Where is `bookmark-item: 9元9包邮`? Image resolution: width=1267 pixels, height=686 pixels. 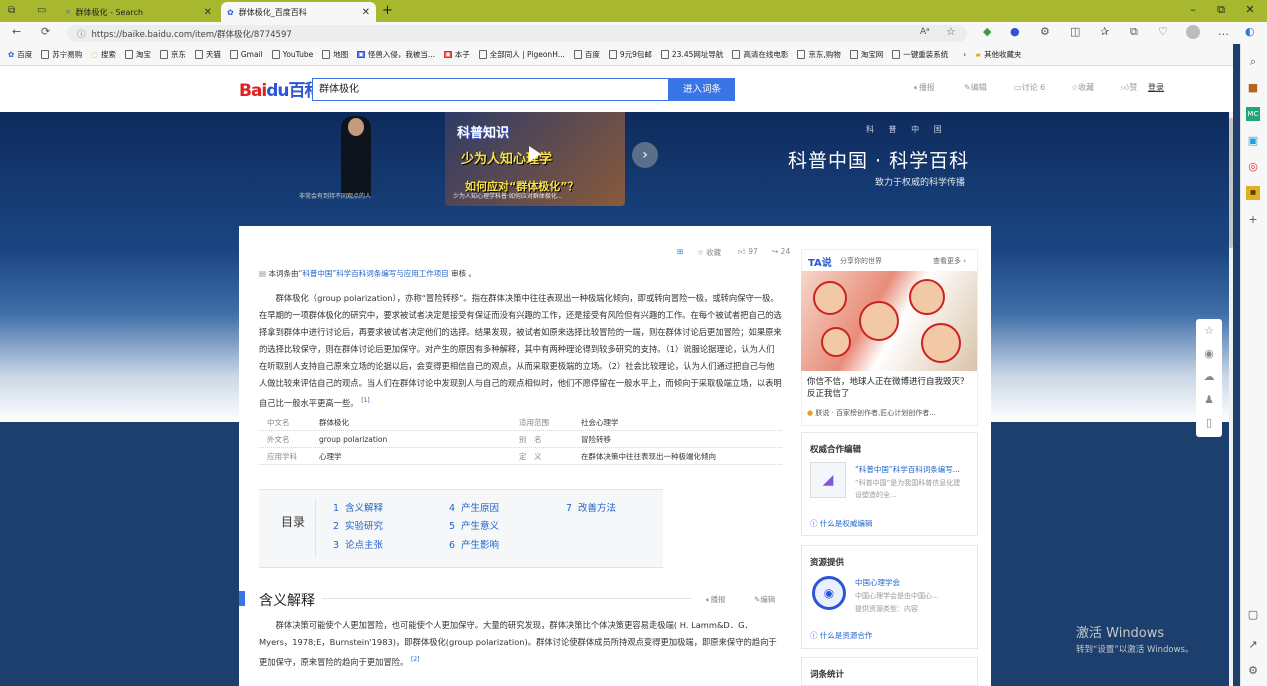 bookmark-item: 9元9包邮 is located at coordinates (630, 54).